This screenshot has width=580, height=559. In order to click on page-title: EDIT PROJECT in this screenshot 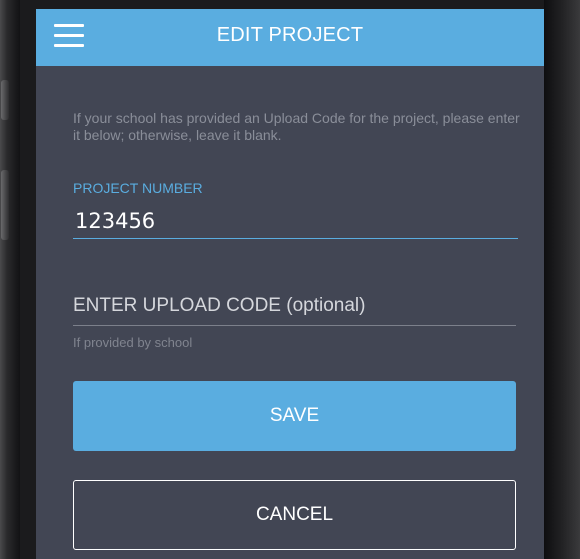, I will do `click(290, 35)`.